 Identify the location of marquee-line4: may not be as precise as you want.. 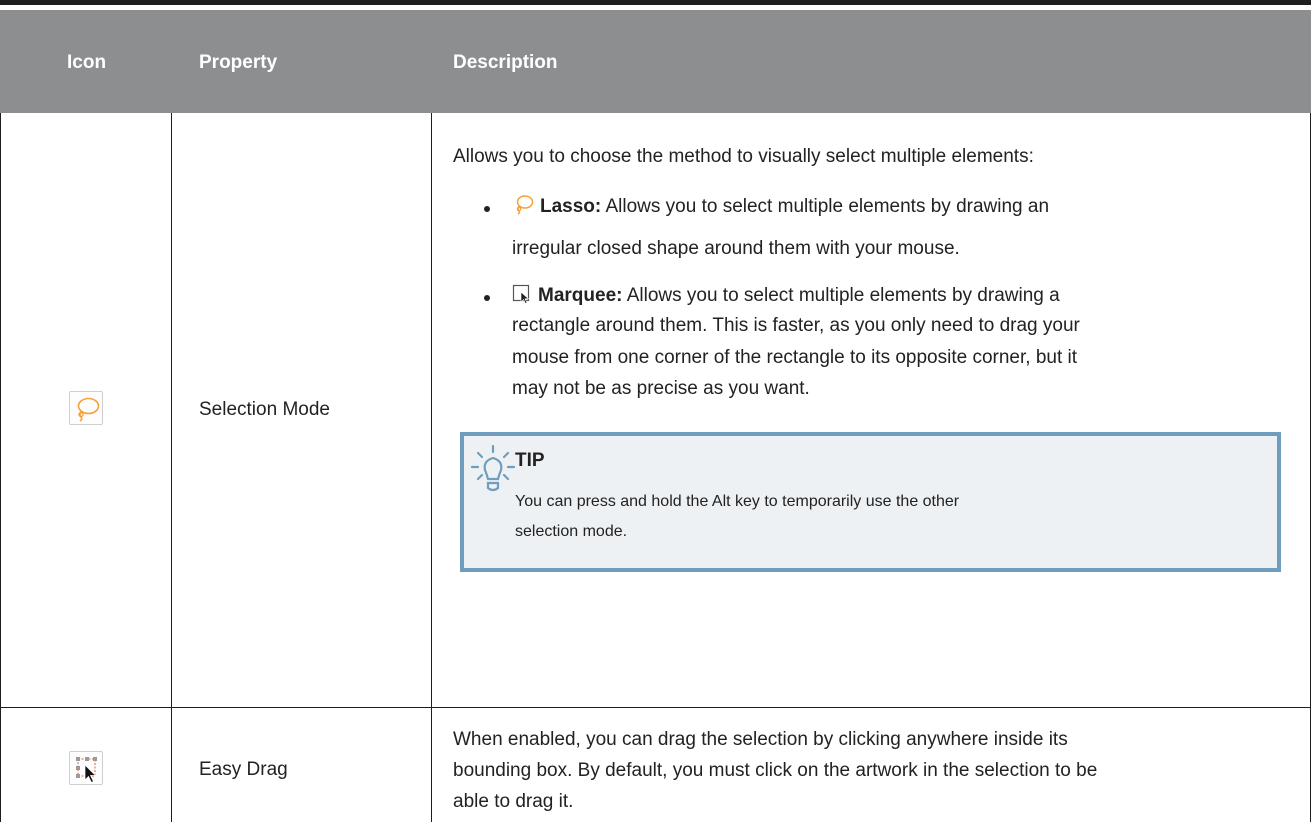
(661, 388).